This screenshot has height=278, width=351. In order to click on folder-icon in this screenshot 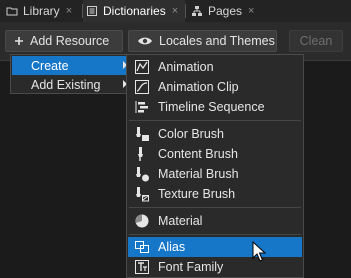, I will do `click(12, 11)`.